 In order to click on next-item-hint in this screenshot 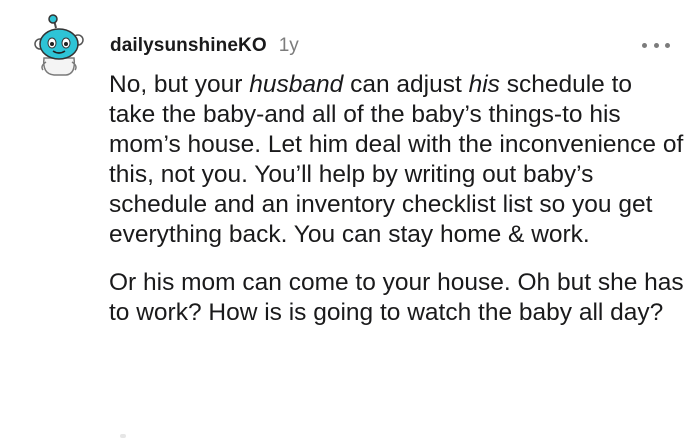, I will do `click(123, 436)`.